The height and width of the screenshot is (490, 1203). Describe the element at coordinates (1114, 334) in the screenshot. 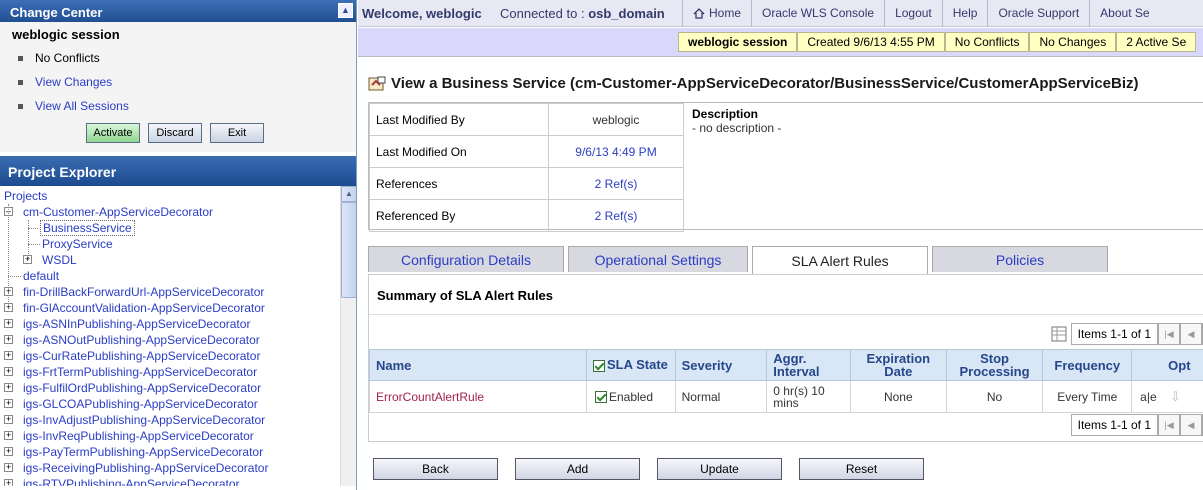

I see `pager-text: Items 1-1 of 1` at that location.